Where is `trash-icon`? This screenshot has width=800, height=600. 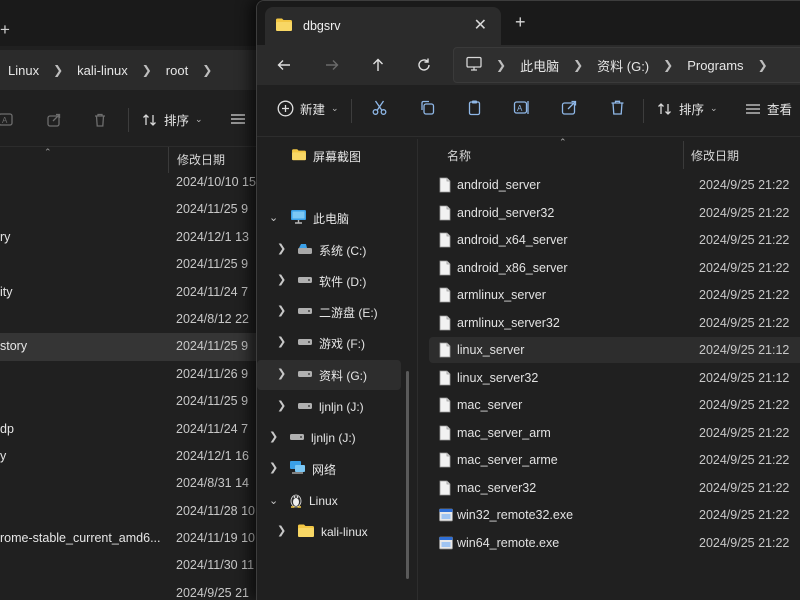 trash-icon is located at coordinates (100, 120).